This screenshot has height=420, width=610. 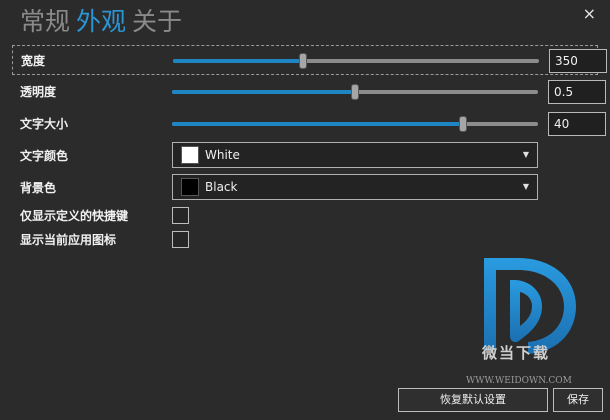 What do you see at coordinates (589, 14) in the screenshot?
I see `close-icon: ×` at bounding box center [589, 14].